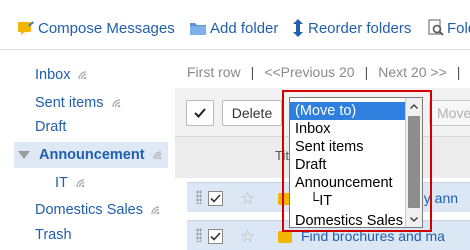 This screenshot has height=250, width=470. I want to click on collapse-triangle-icon, so click(24, 155).